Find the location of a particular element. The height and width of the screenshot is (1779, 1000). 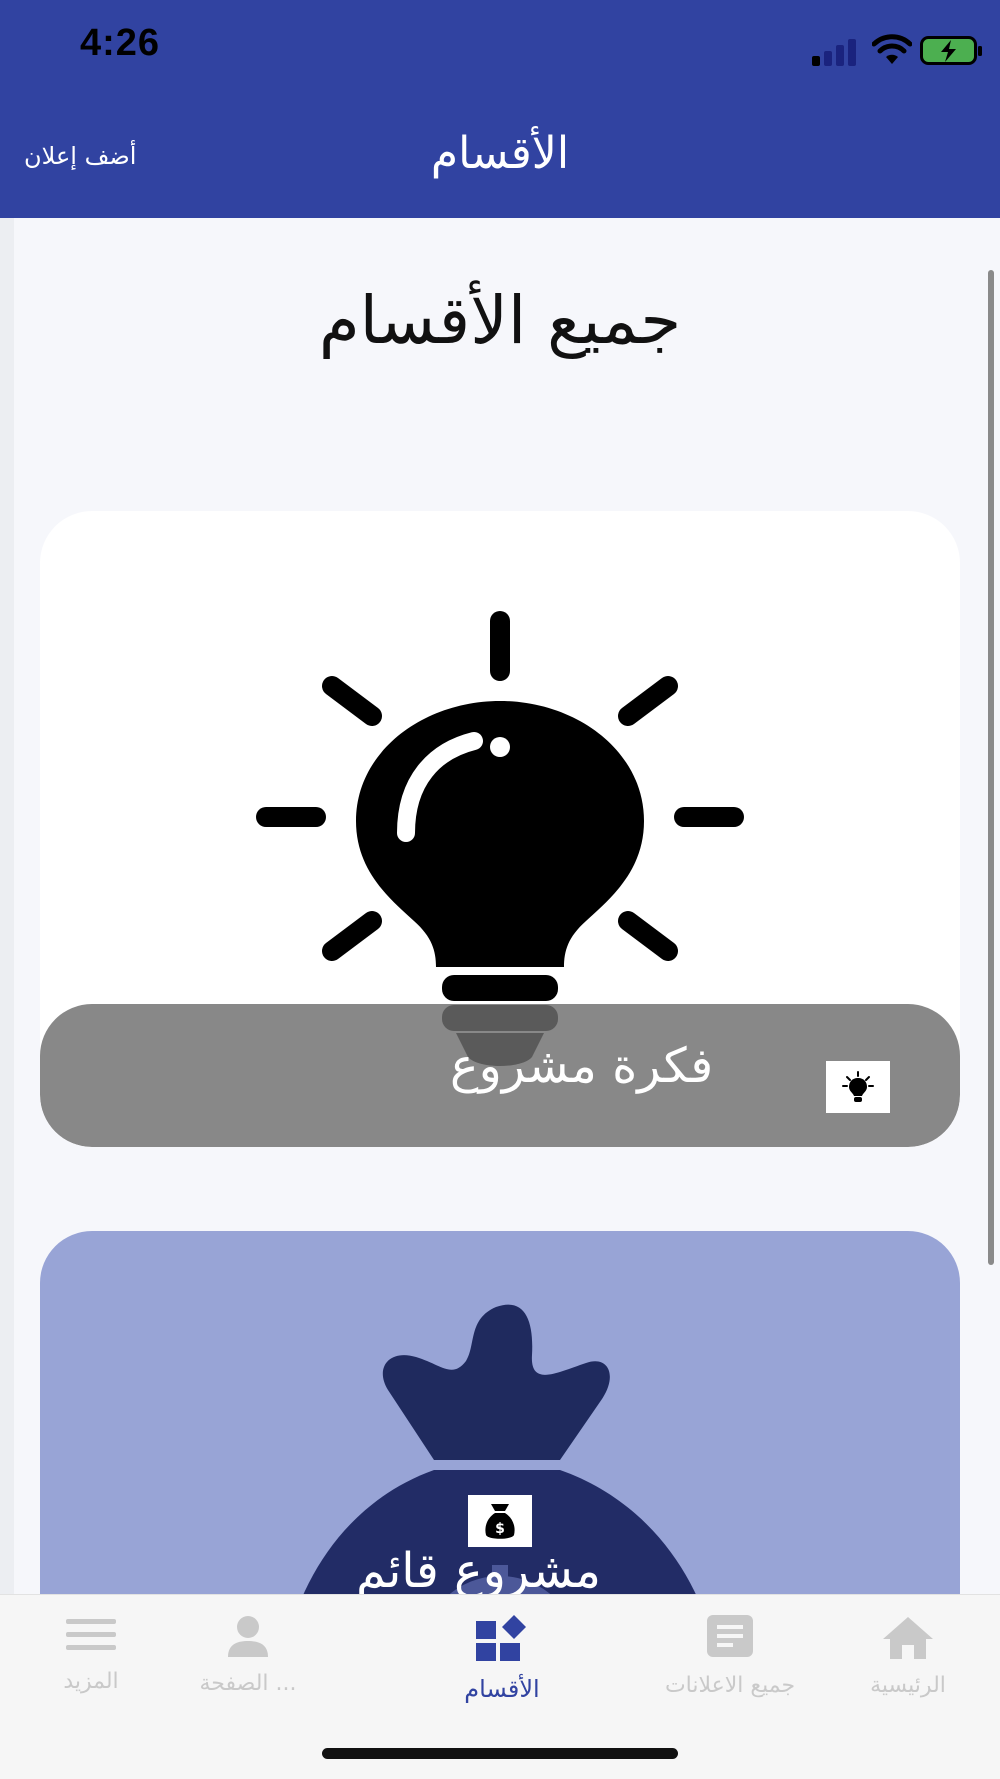

home-indicator is located at coordinates (500, 1753).